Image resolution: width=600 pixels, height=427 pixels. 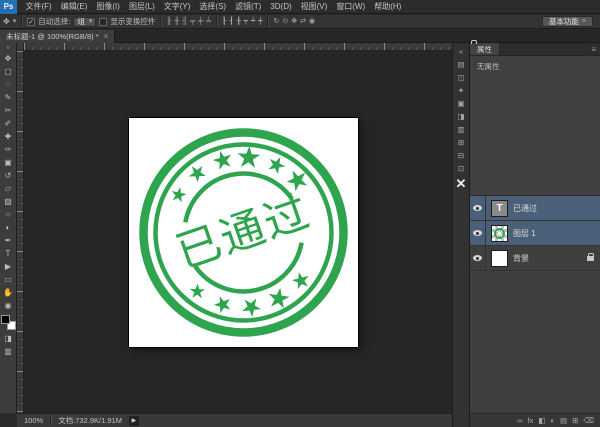 I want to click on type-tool: T, so click(x=8, y=253).